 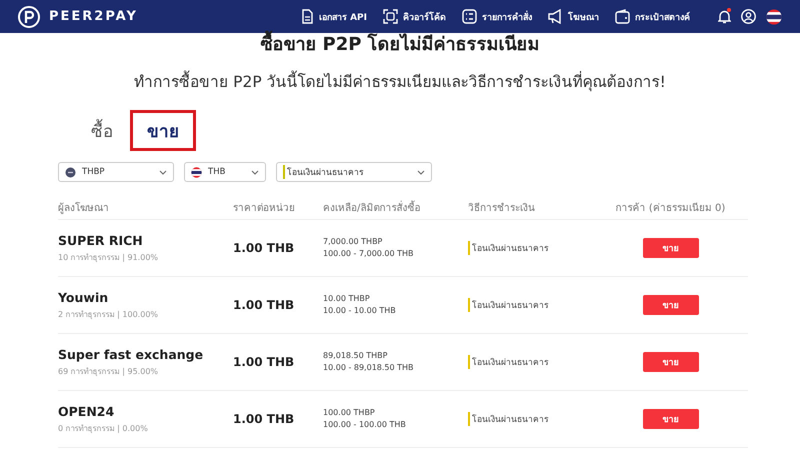 What do you see at coordinates (145, 240) in the screenshot?
I see `advertiser-name: SUPER RICH` at bounding box center [145, 240].